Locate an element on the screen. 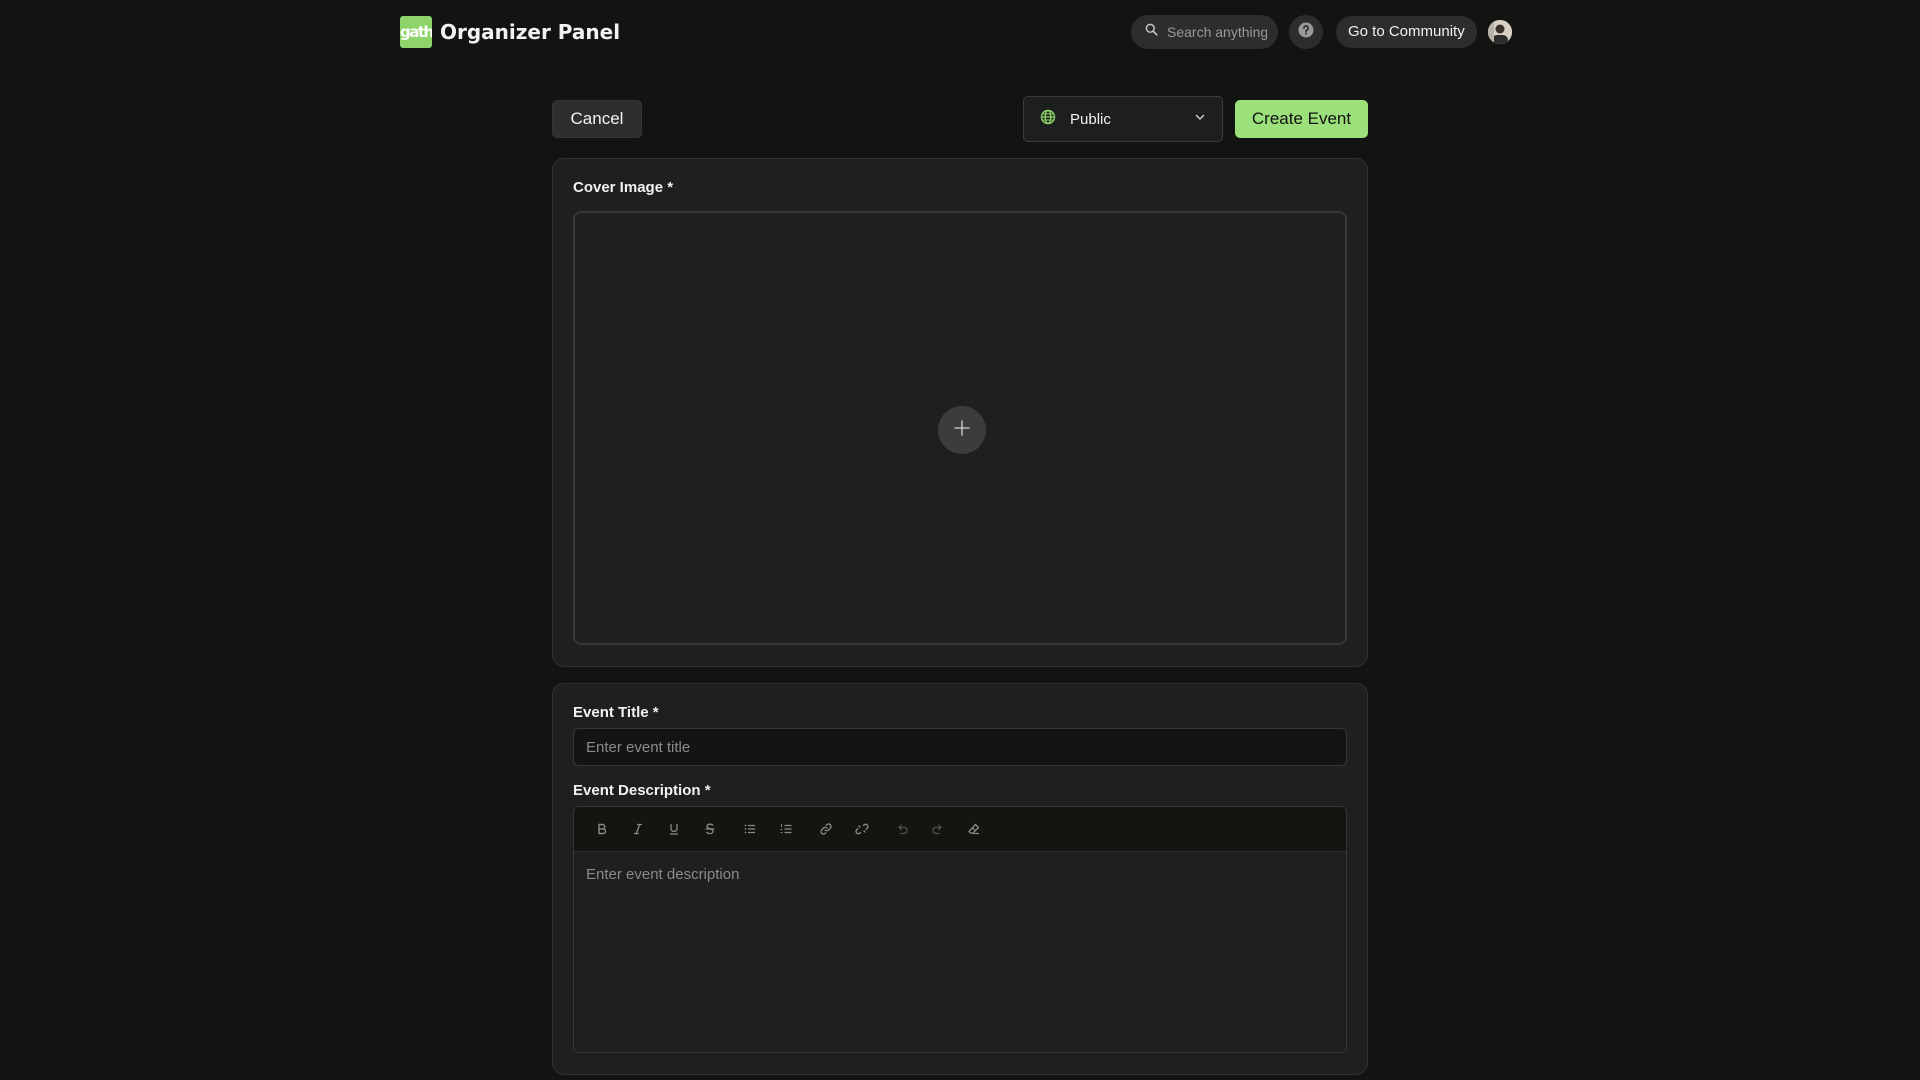 The width and height of the screenshot is (1920, 1080). strikethrough-icon is located at coordinates (710, 829).